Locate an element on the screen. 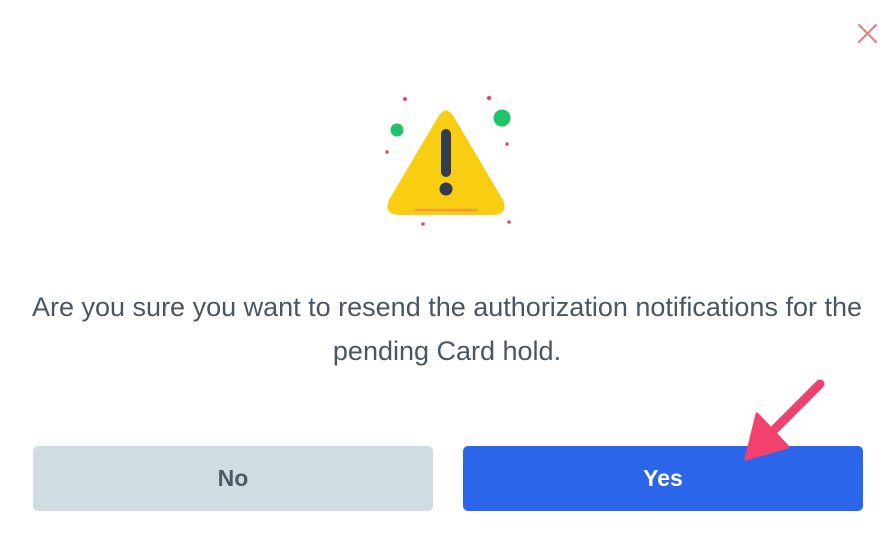  yes-button-label: Yes is located at coordinates (663, 478).